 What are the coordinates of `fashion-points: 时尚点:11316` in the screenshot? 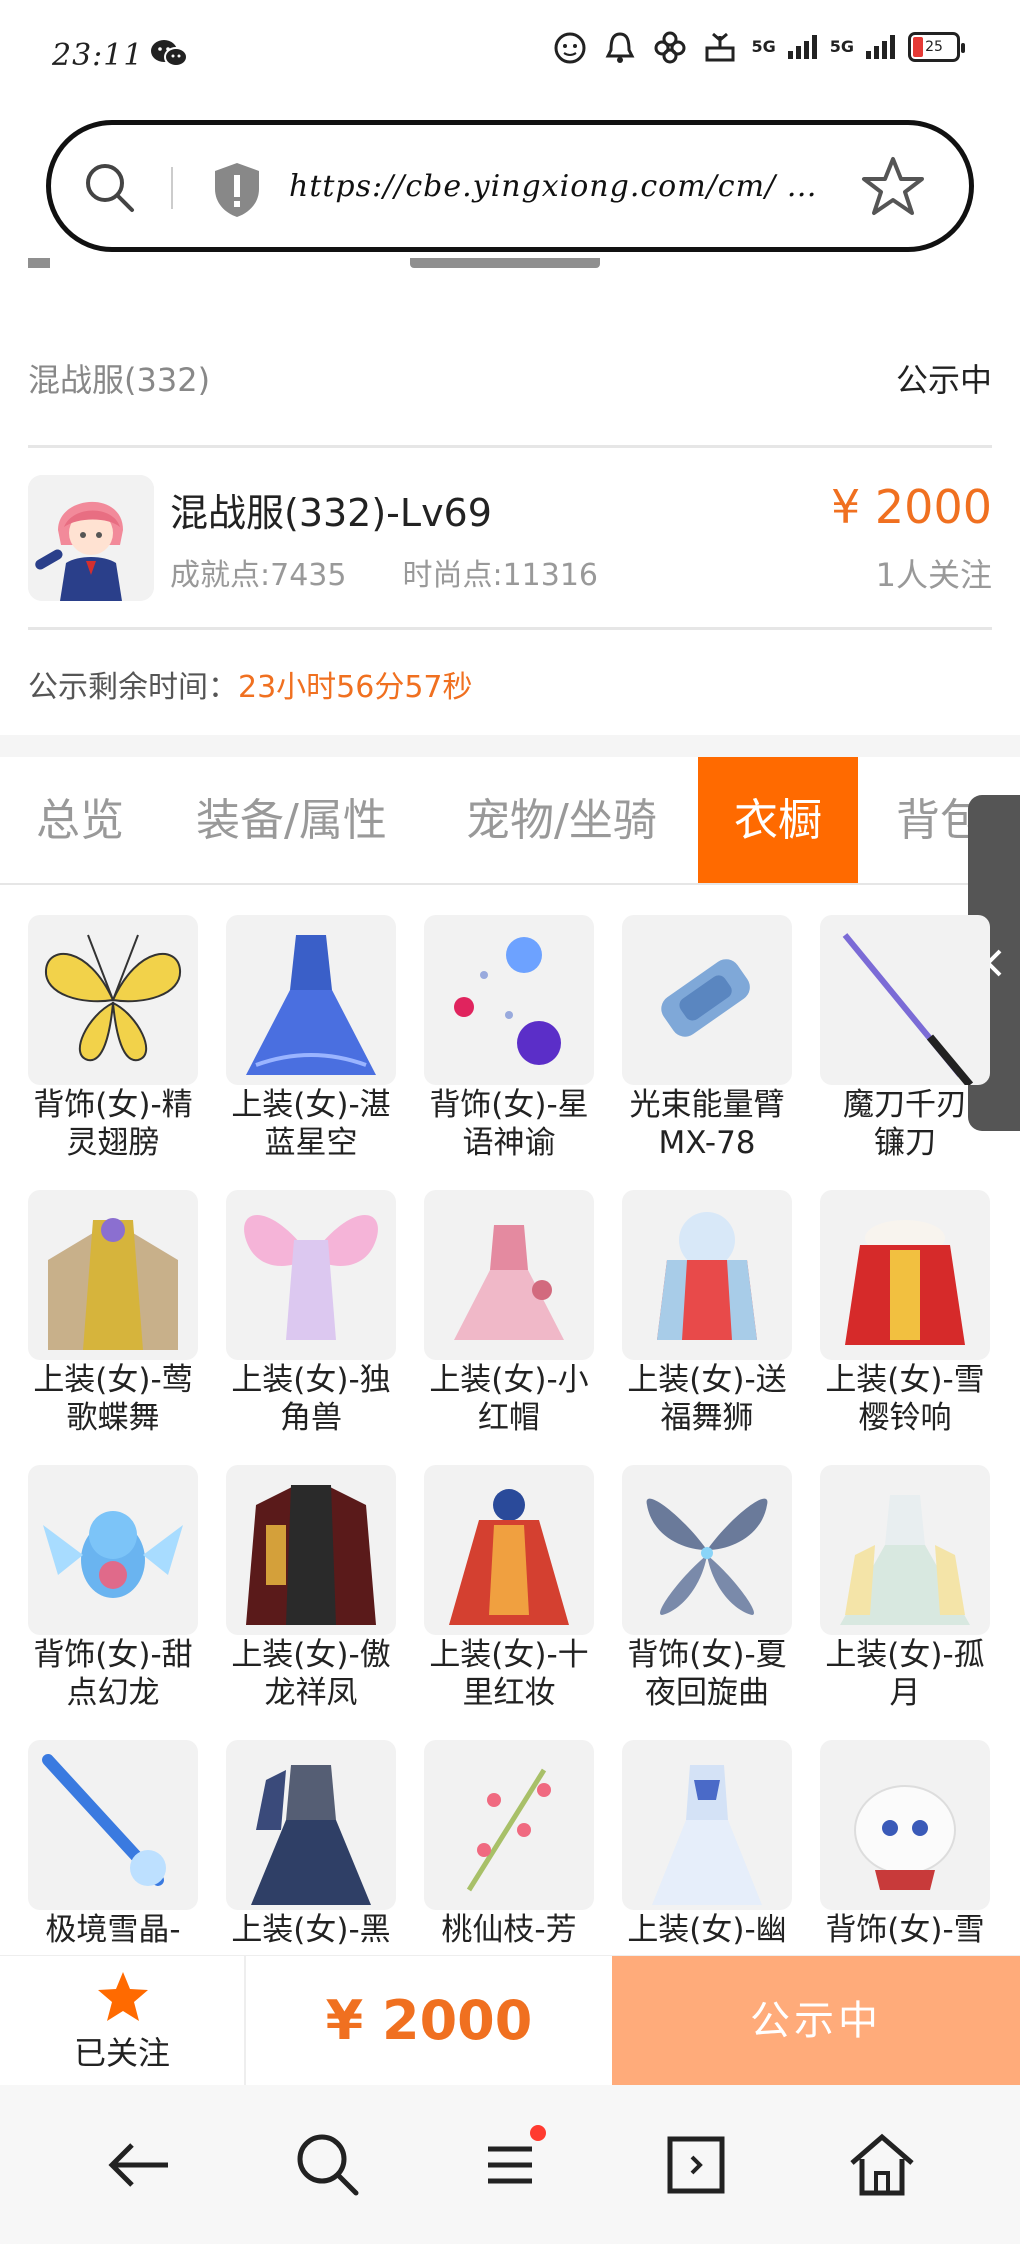 It's located at (500, 575).